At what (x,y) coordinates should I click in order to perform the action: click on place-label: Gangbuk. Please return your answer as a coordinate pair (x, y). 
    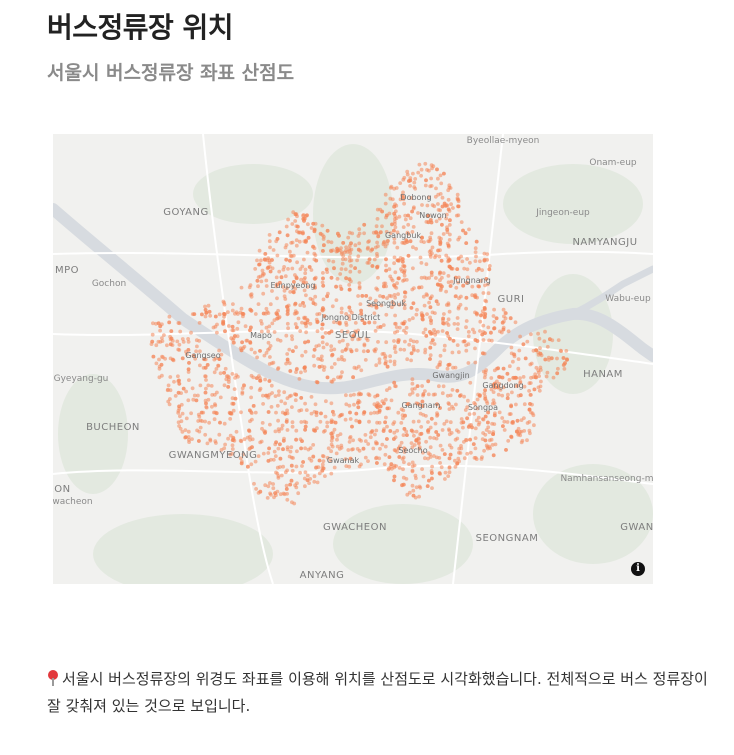
    Looking at the image, I should click on (403, 235).